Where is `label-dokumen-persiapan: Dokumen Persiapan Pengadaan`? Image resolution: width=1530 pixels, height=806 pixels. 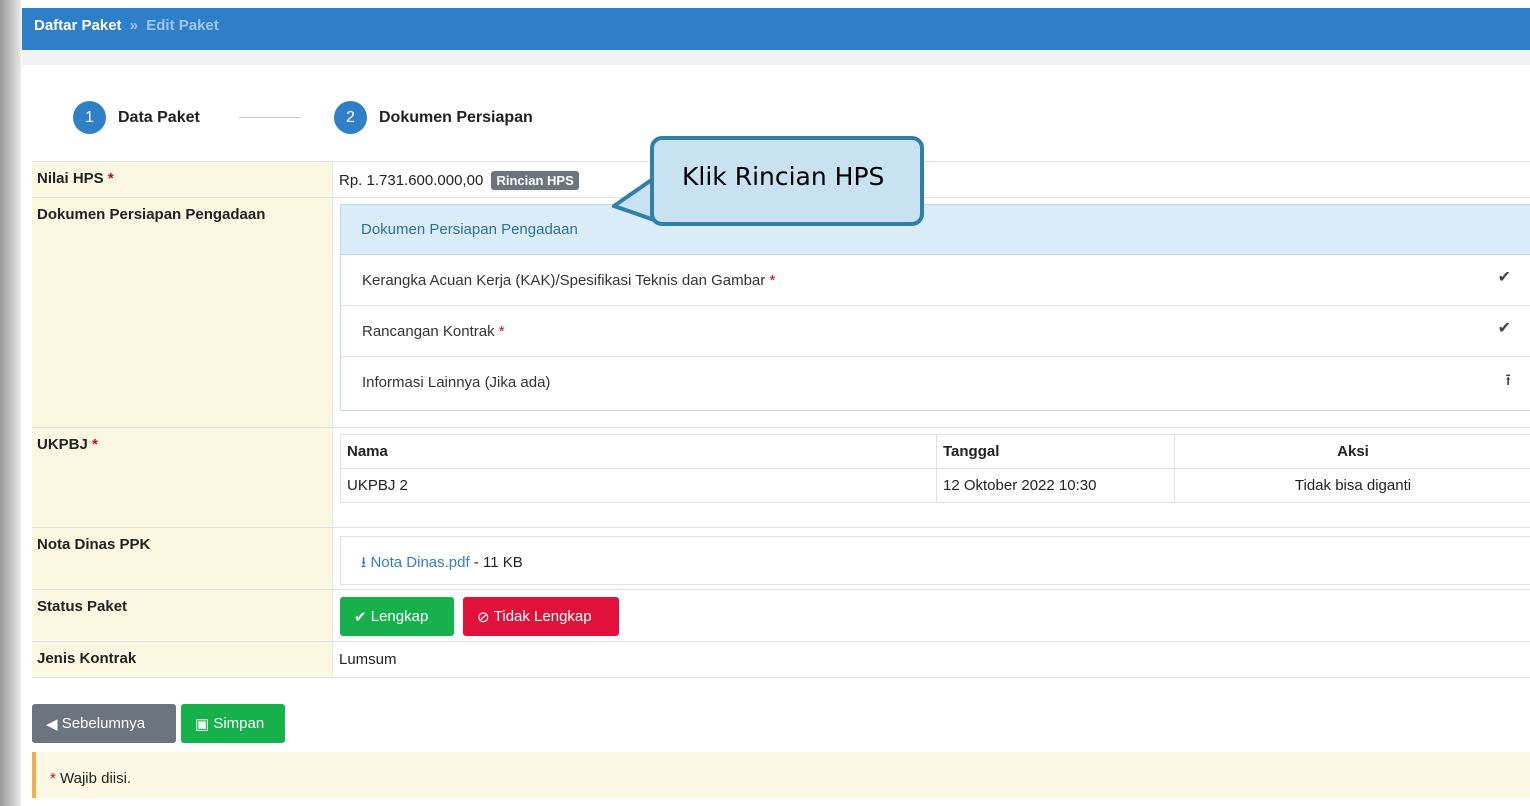
label-dokumen-persiapan: Dokumen Persiapan Pengadaan is located at coordinates (182, 312).